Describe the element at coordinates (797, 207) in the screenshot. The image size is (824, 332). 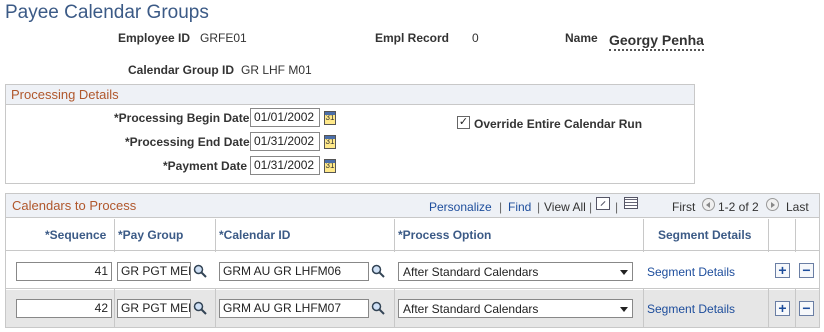
I see `last-label: Last` at that location.